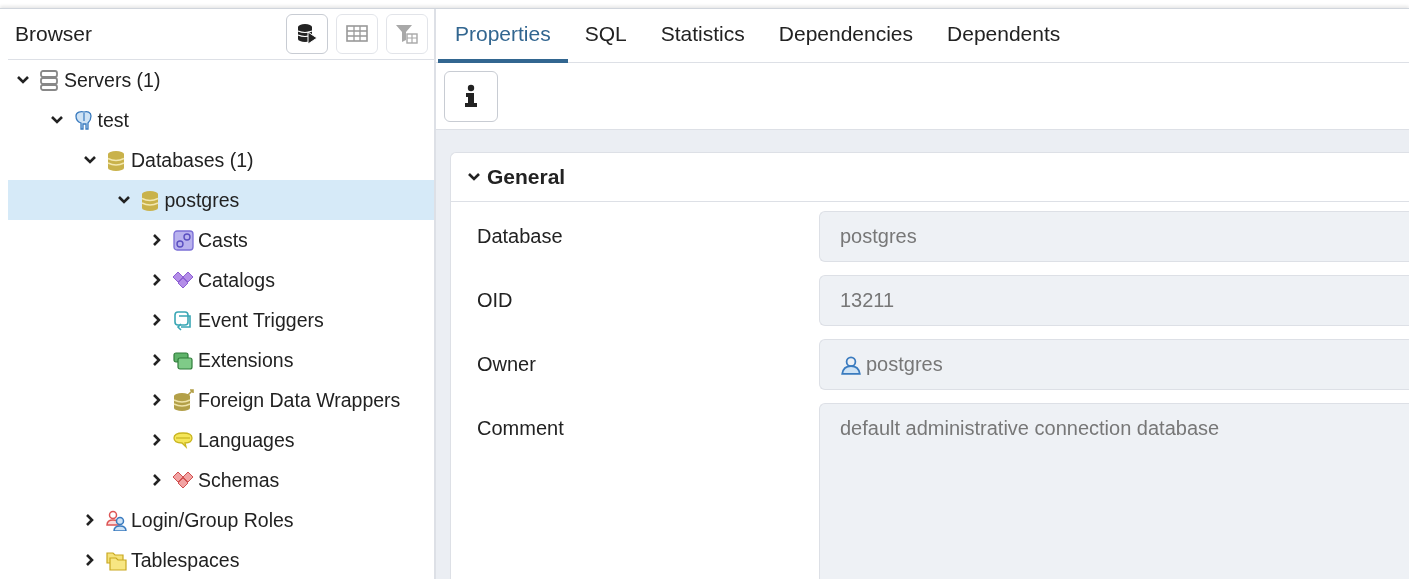 The height and width of the screenshot is (579, 1409). Describe the element at coordinates (851, 364) in the screenshot. I see `user-icon` at that location.